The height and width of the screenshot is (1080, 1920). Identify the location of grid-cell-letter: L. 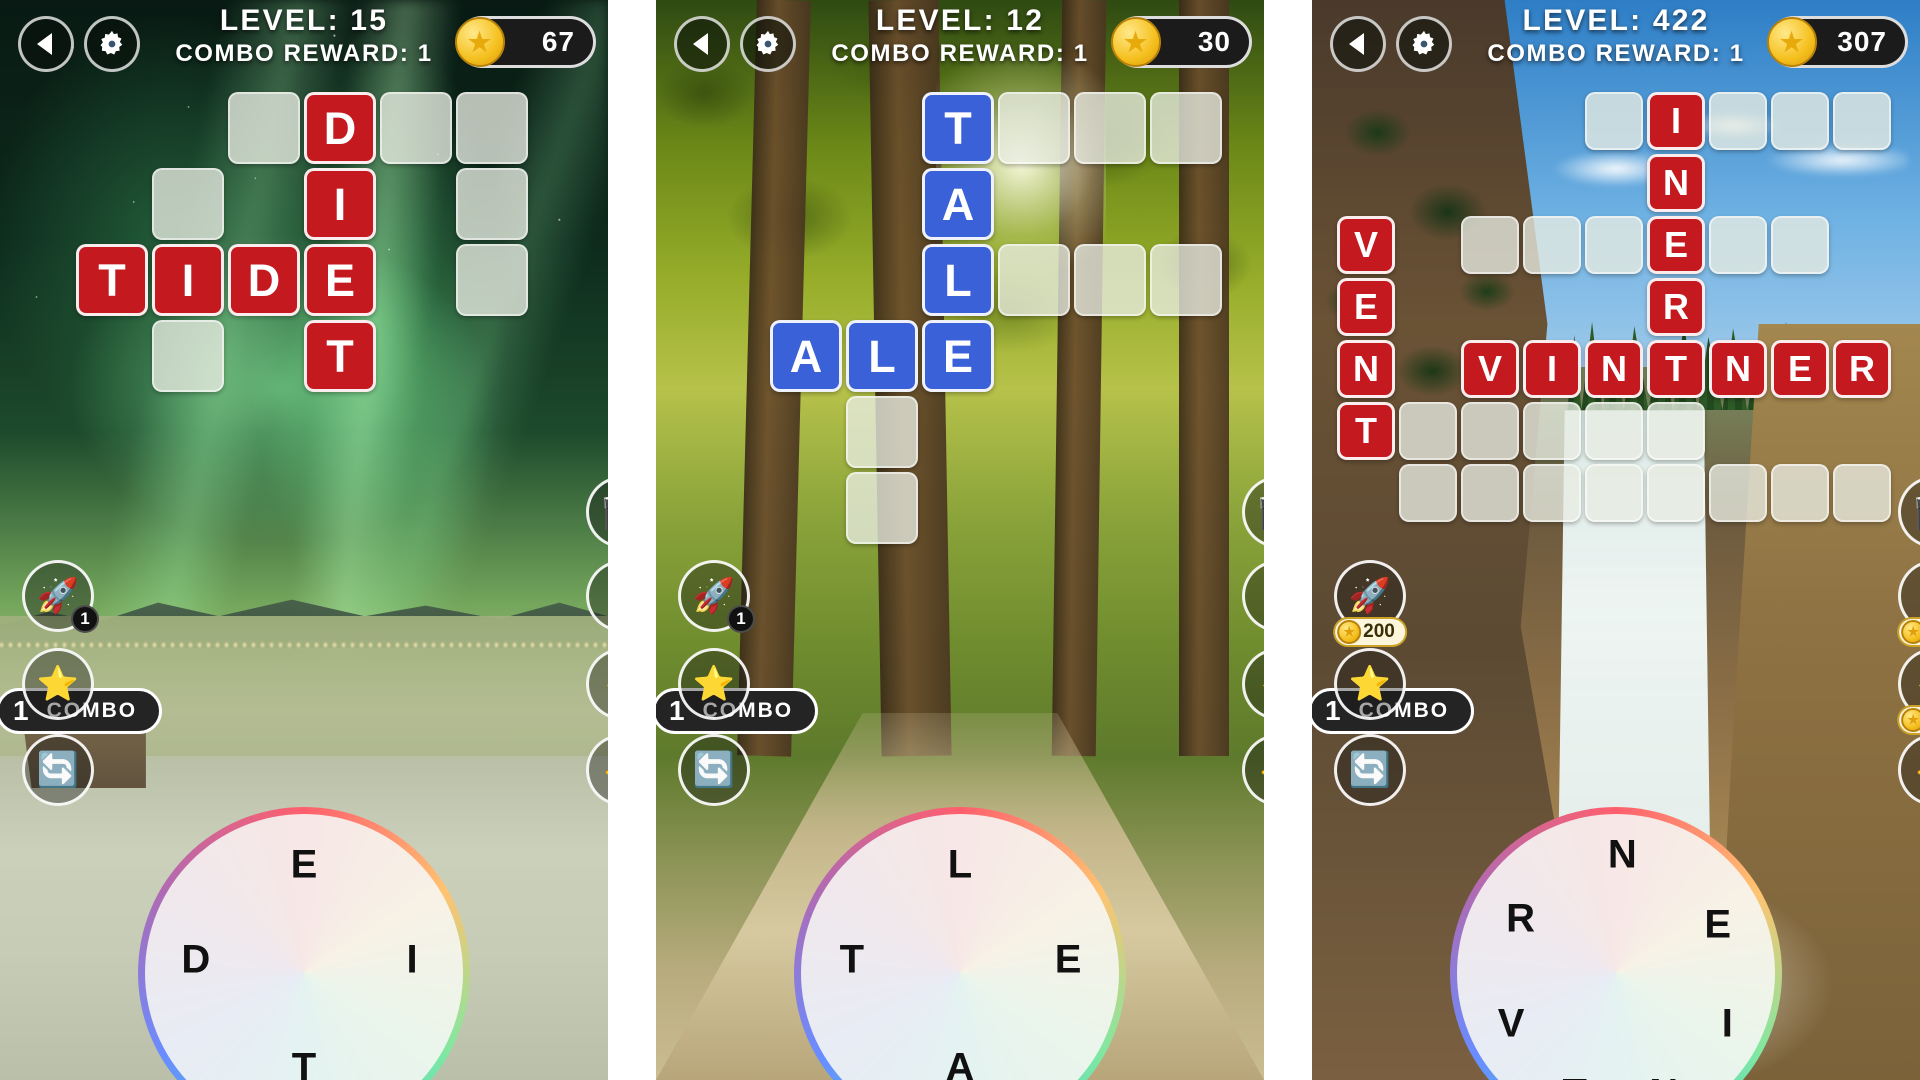
(882, 356).